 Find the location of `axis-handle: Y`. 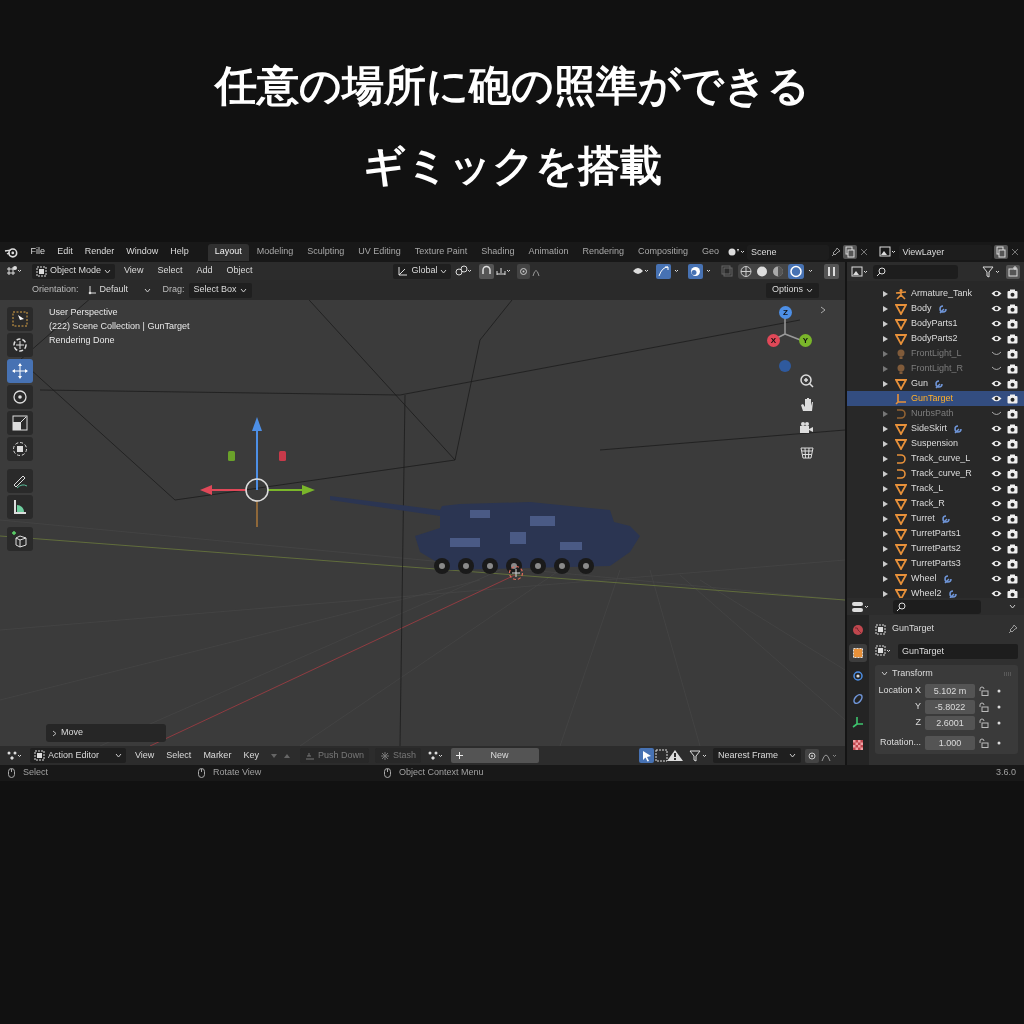

axis-handle: Y is located at coordinates (805, 340).